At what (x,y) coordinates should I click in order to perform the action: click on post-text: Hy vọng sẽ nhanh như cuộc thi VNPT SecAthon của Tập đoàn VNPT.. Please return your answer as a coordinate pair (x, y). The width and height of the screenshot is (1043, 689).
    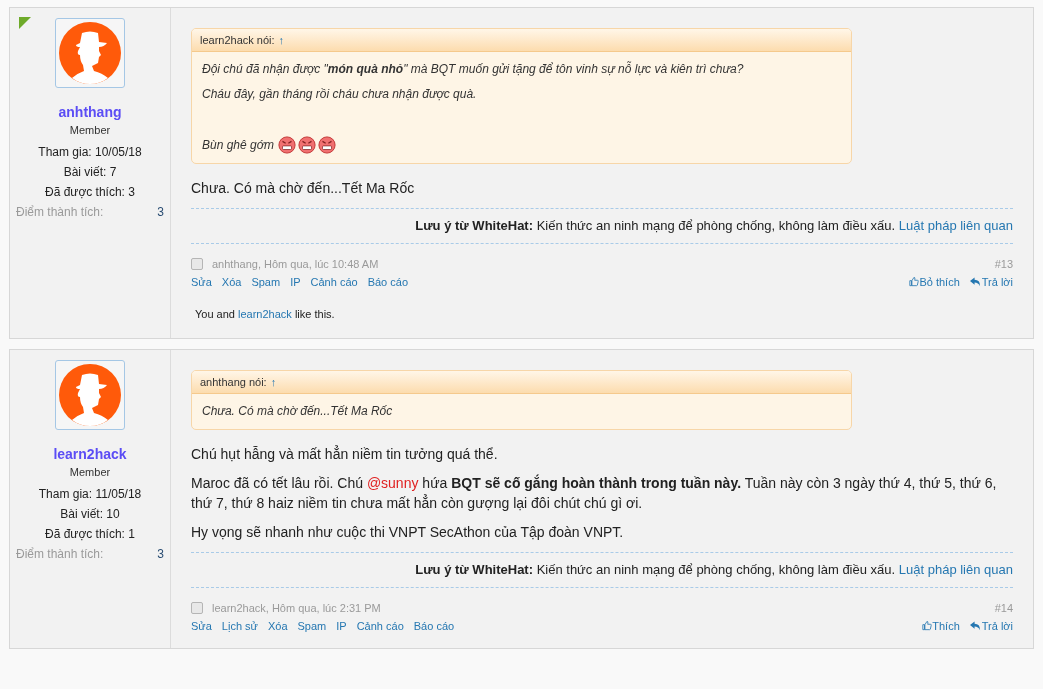
    Looking at the image, I should click on (408, 532).